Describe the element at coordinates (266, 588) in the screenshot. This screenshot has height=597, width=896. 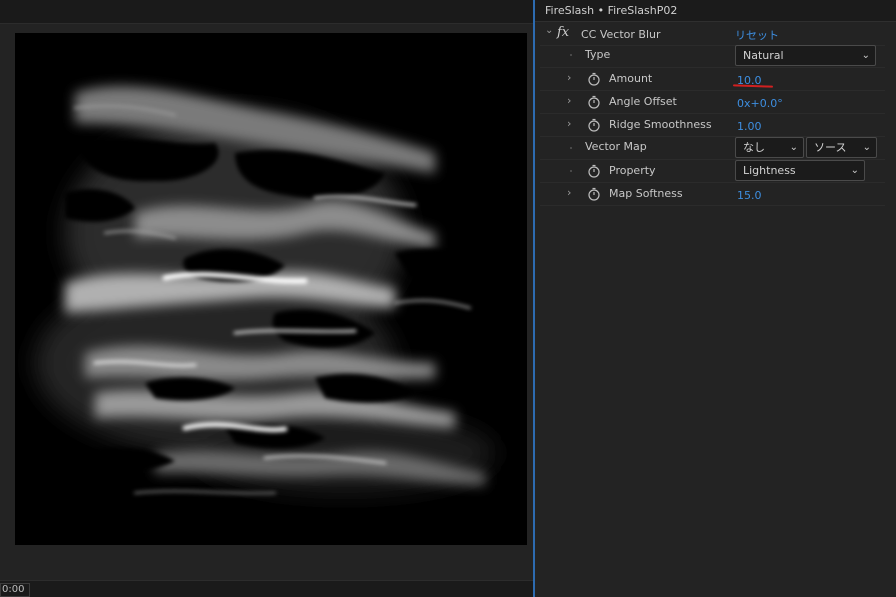
I see `viewer-bottom-bar: 0:00` at that location.